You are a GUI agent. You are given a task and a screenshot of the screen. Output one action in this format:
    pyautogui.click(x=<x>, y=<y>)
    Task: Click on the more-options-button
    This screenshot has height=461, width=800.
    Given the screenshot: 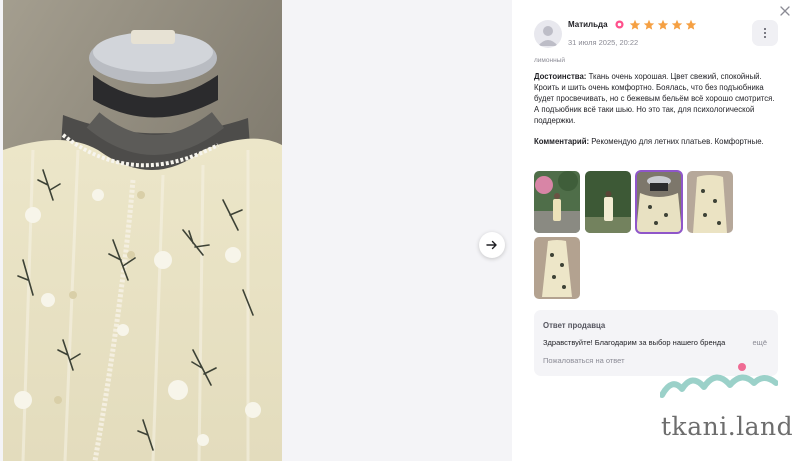 What is the action you would take?
    pyautogui.click(x=765, y=33)
    